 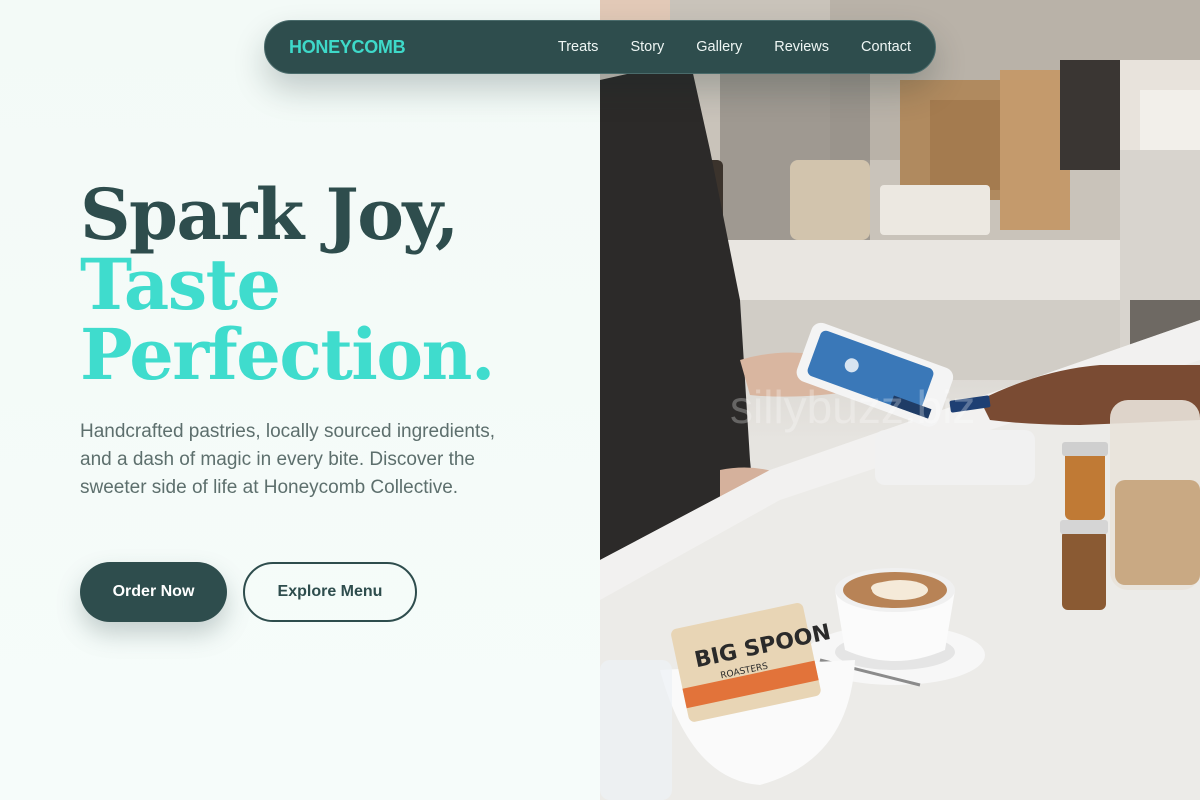 What do you see at coordinates (886, 47) in the screenshot?
I see `nav-link-contact: Contact` at bounding box center [886, 47].